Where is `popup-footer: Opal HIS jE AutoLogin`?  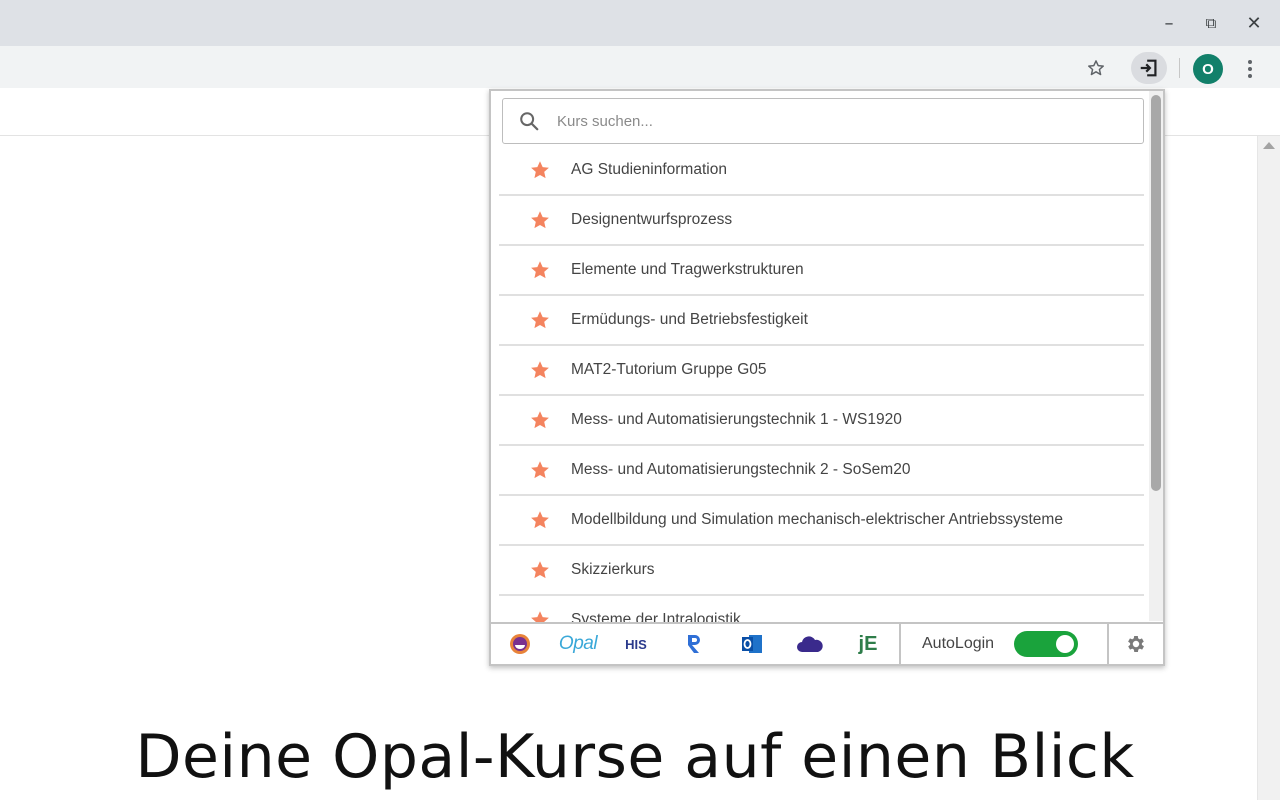 popup-footer: Opal HIS jE AutoLogin is located at coordinates (827, 643).